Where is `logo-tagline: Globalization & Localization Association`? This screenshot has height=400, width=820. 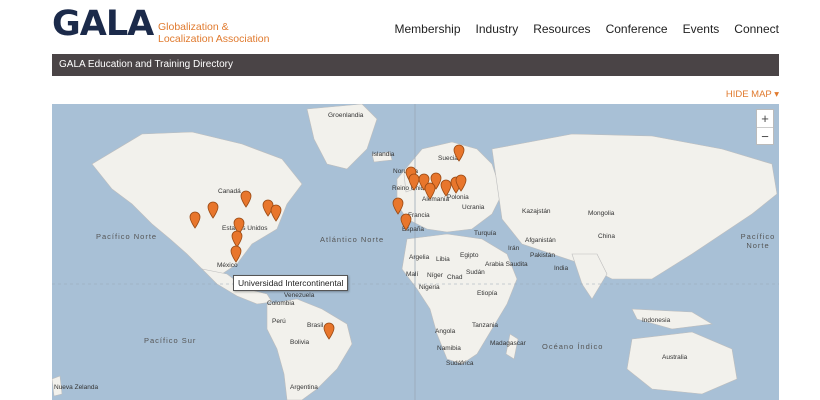
logo-tagline: Globalization & Localization Association is located at coordinates (214, 33).